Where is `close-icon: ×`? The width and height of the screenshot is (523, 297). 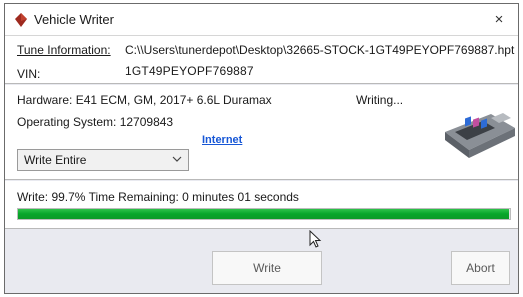 close-icon: × is located at coordinates (499, 19).